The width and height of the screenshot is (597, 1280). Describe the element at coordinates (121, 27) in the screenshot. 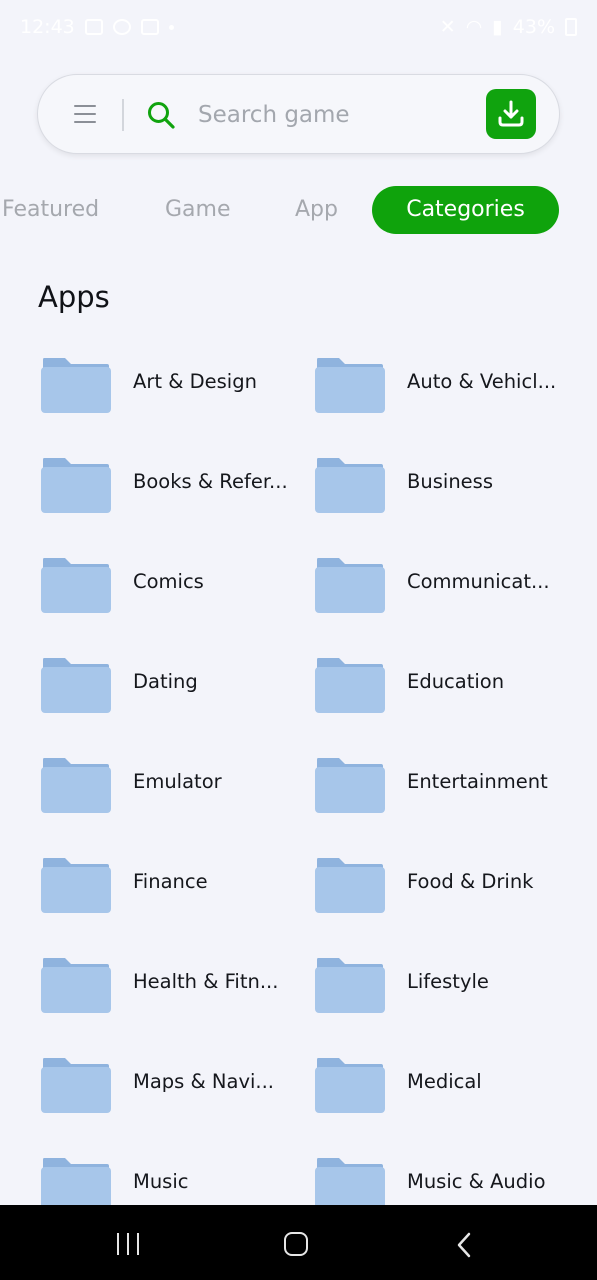

I see `messenger-notification-icon` at that location.